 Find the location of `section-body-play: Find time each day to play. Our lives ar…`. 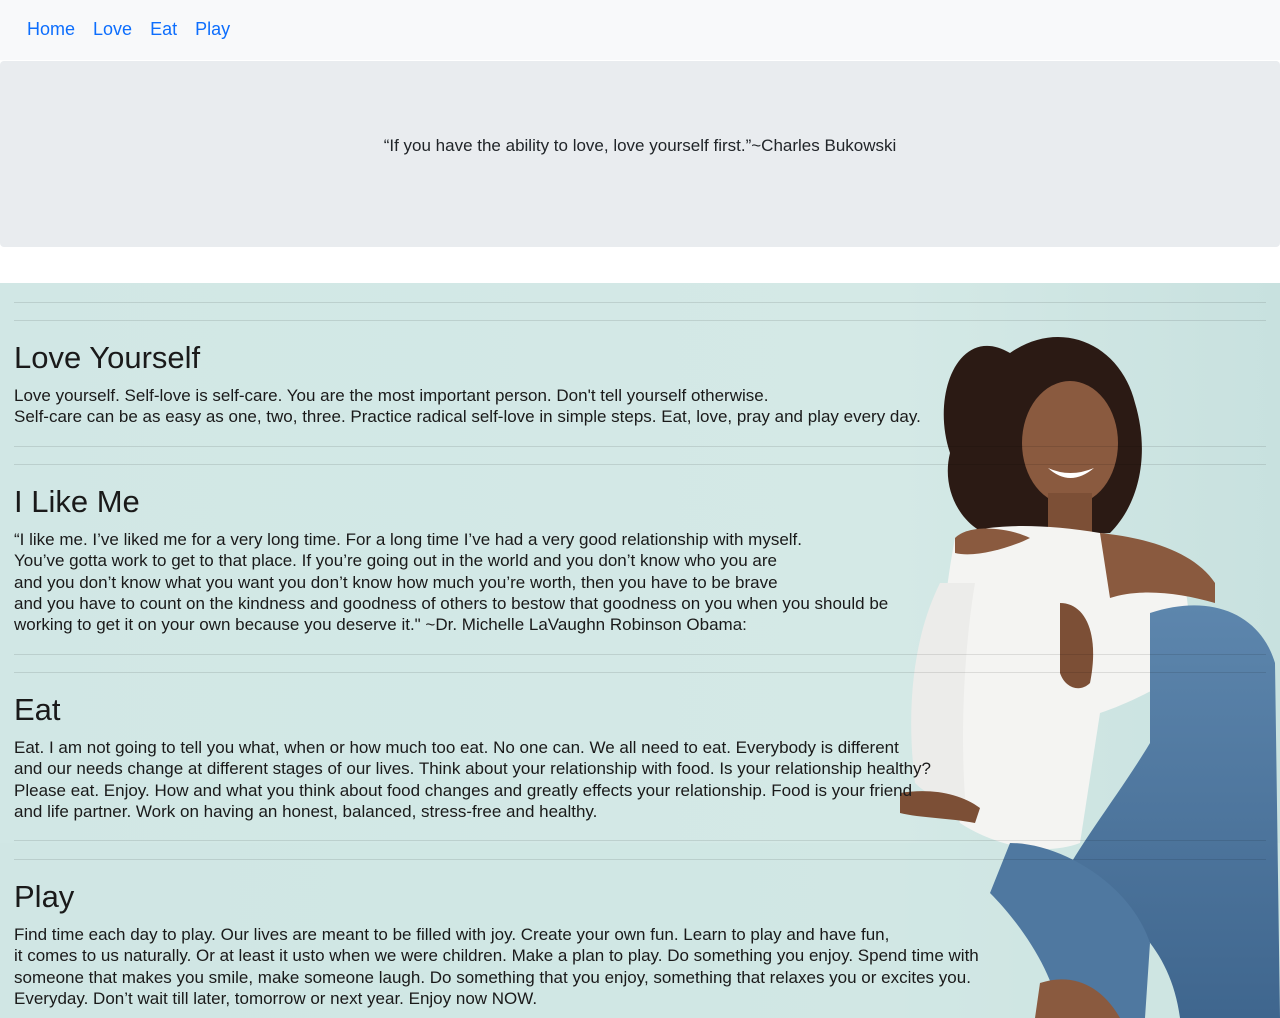

section-body-play: Find time each day to play. Our lives ar… is located at coordinates (496, 966).